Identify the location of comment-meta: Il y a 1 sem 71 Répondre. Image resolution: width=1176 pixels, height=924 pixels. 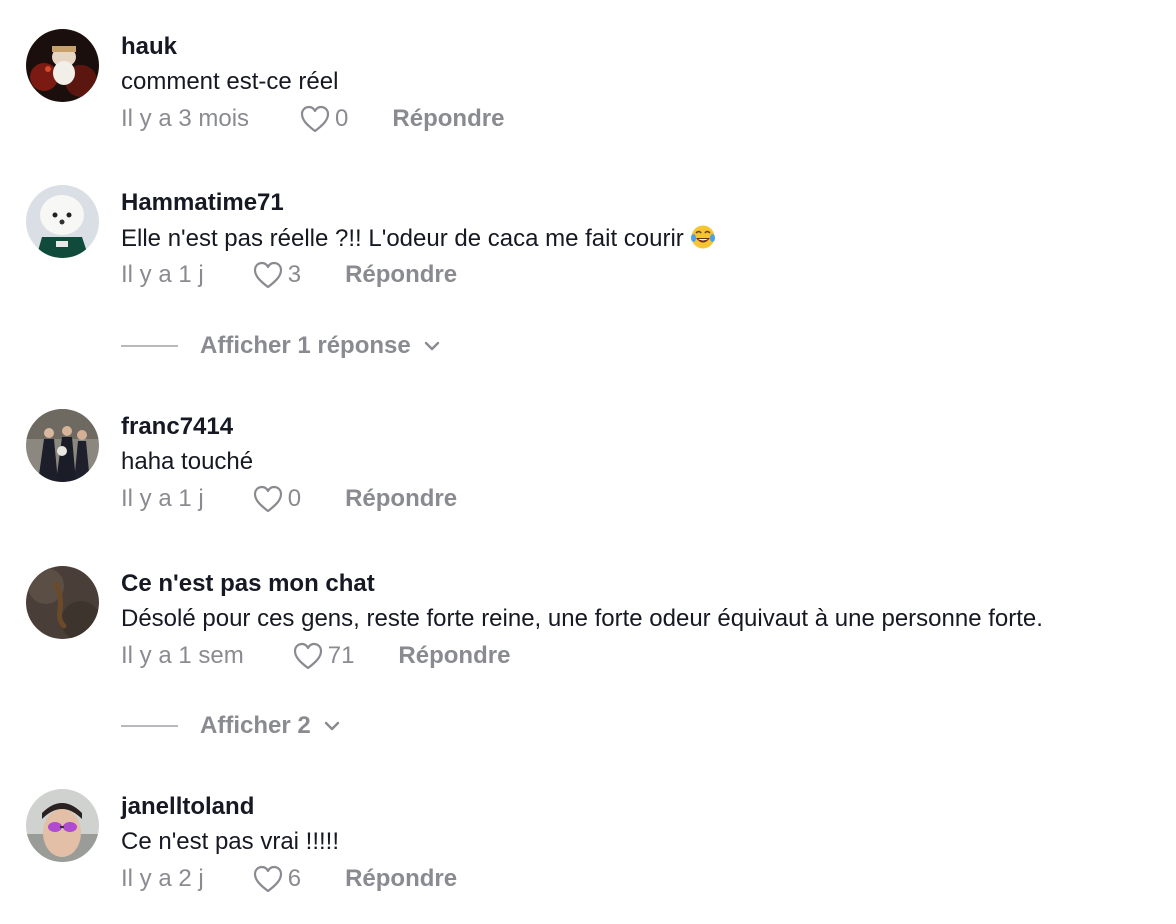
(315, 656).